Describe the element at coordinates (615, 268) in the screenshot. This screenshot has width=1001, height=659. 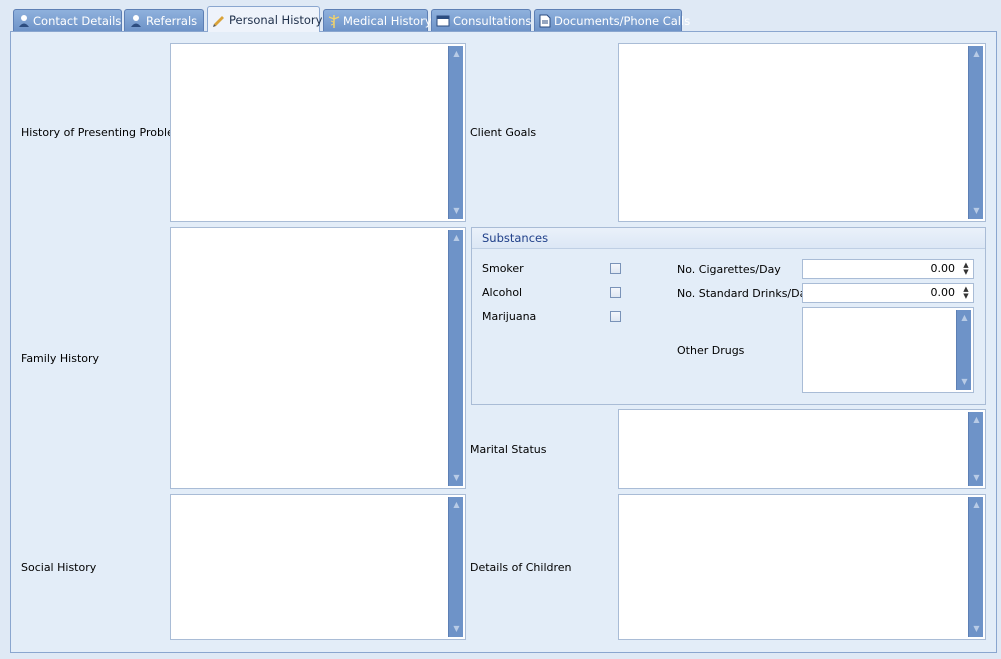
I see `smoker-checkbox` at that location.